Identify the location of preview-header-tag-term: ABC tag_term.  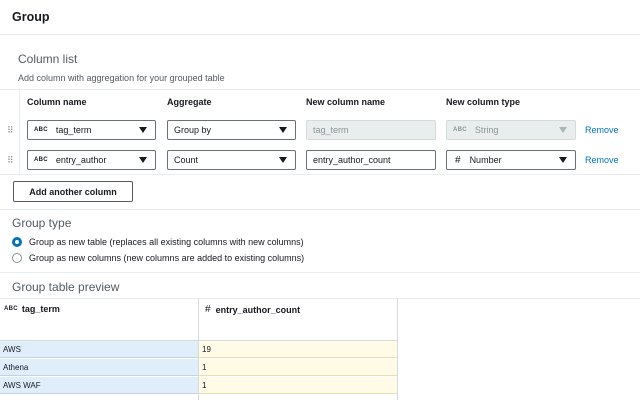
(32, 309).